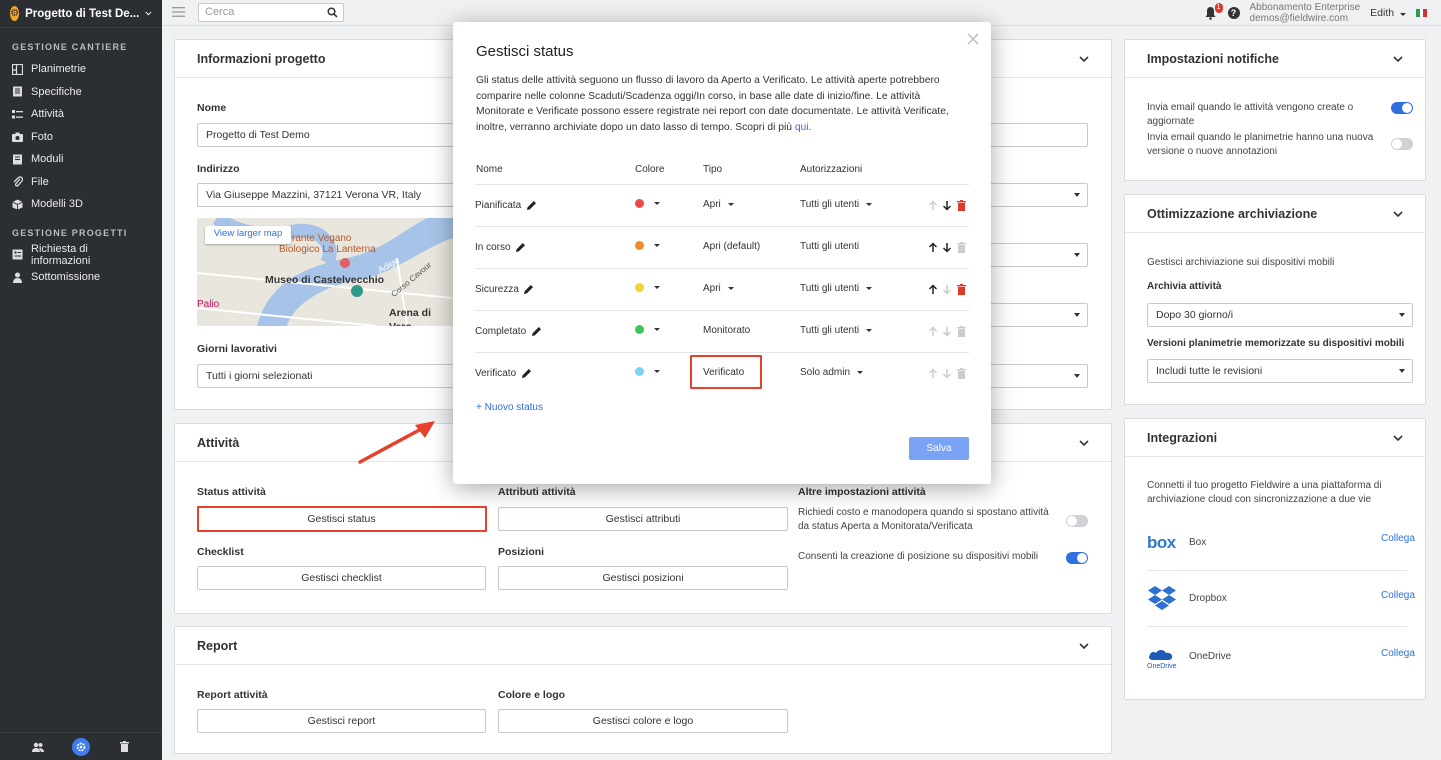 This screenshot has width=1441, height=760. Describe the element at coordinates (497, 289) in the screenshot. I see `status-name: Sicurezza` at that location.